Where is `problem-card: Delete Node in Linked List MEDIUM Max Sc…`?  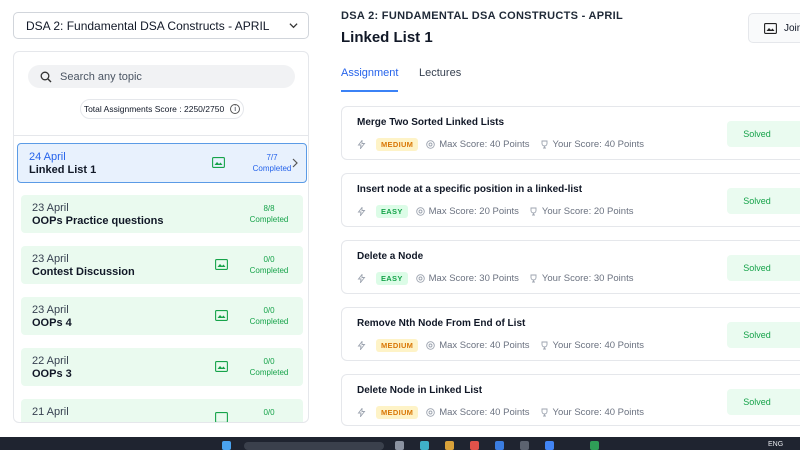 problem-card: Delete Node in Linked List MEDIUM Max Sc… is located at coordinates (570, 400).